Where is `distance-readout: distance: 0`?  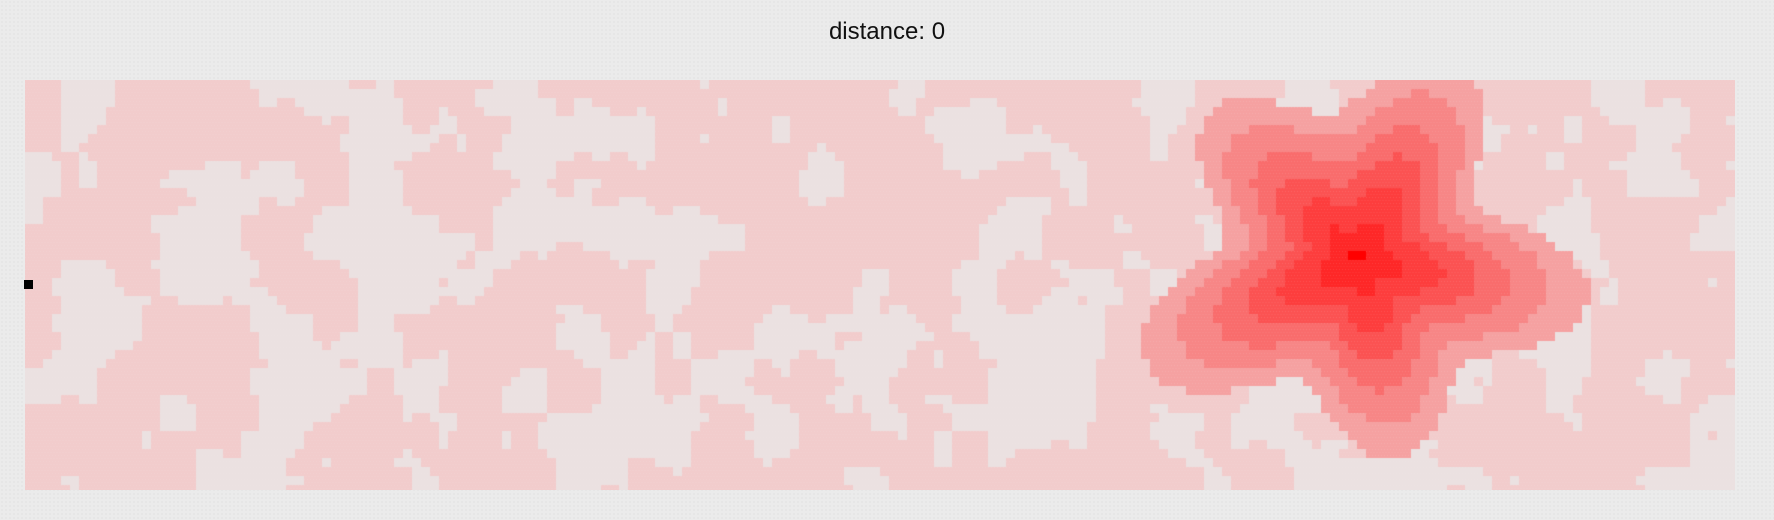 distance-readout: distance: 0 is located at coordinates (887, 32).